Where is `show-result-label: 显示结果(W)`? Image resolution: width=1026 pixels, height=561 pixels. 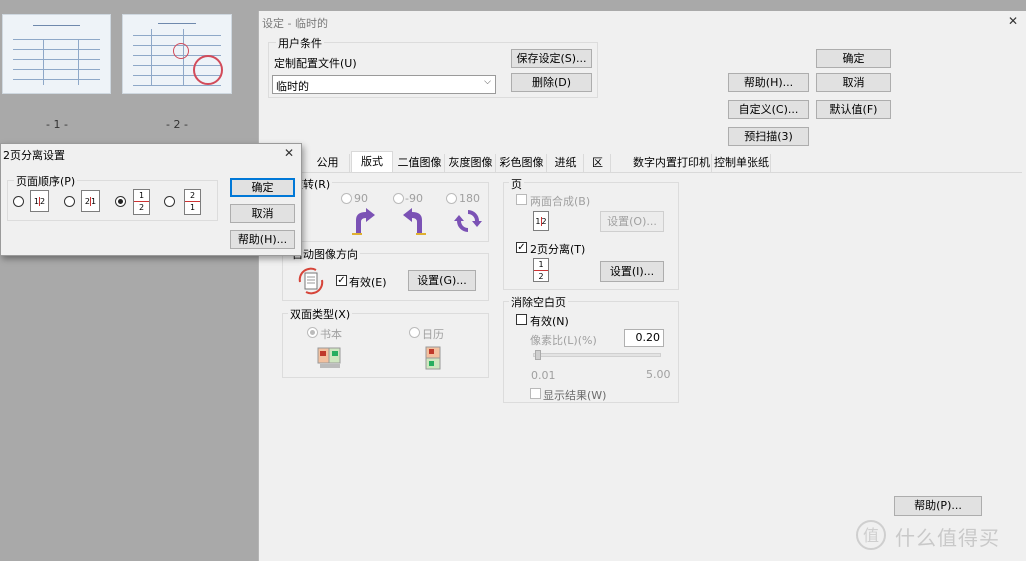
show-result-label: 显示结果(W) is located at coordinates (575, 395).